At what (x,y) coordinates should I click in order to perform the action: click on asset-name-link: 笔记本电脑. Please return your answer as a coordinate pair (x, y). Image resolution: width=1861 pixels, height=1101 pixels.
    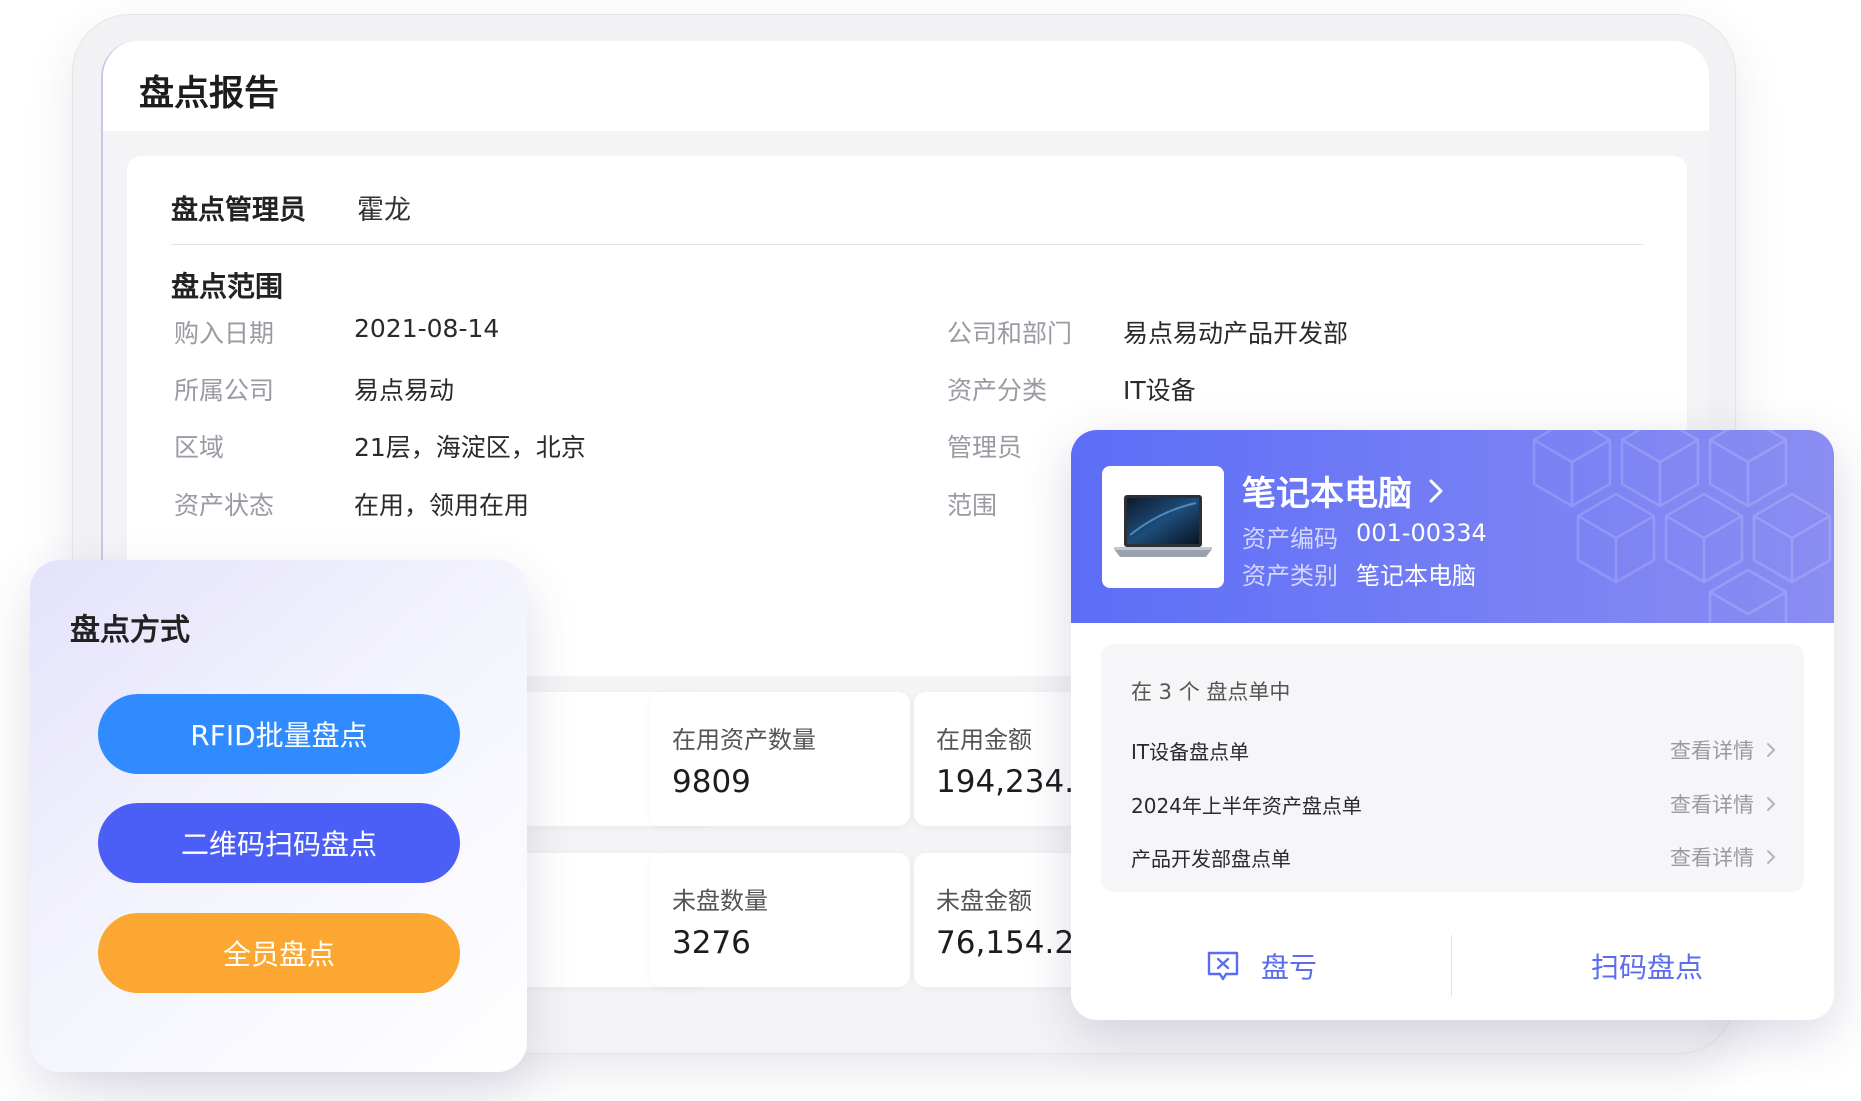
    Looking at the image, I should click on (1343, 490).